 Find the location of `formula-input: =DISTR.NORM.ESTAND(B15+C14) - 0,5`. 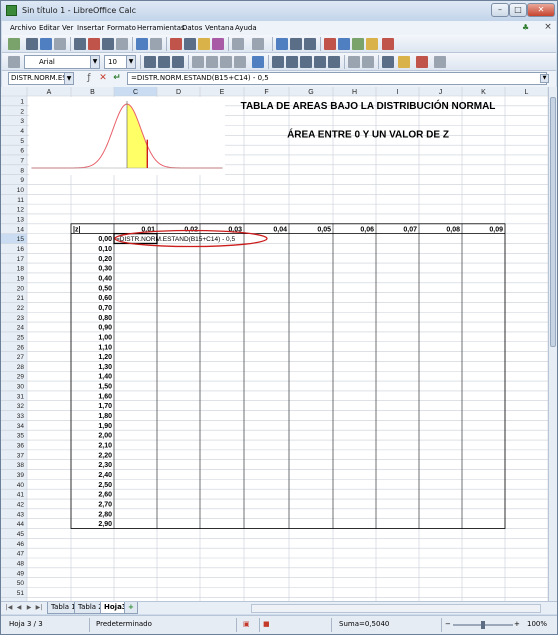

formula-input: =DISTR.NORM.ESTAND(B15+C14) - 0,5 is located at coordinates (337, 78).